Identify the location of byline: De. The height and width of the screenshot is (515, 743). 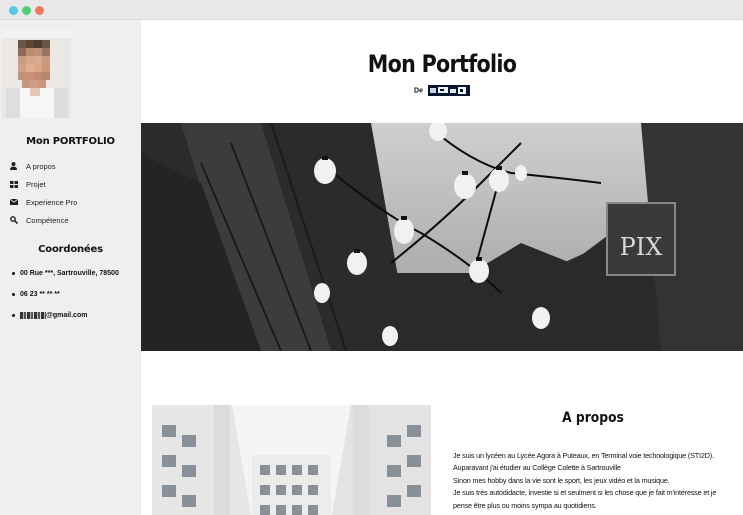
(442, 90).